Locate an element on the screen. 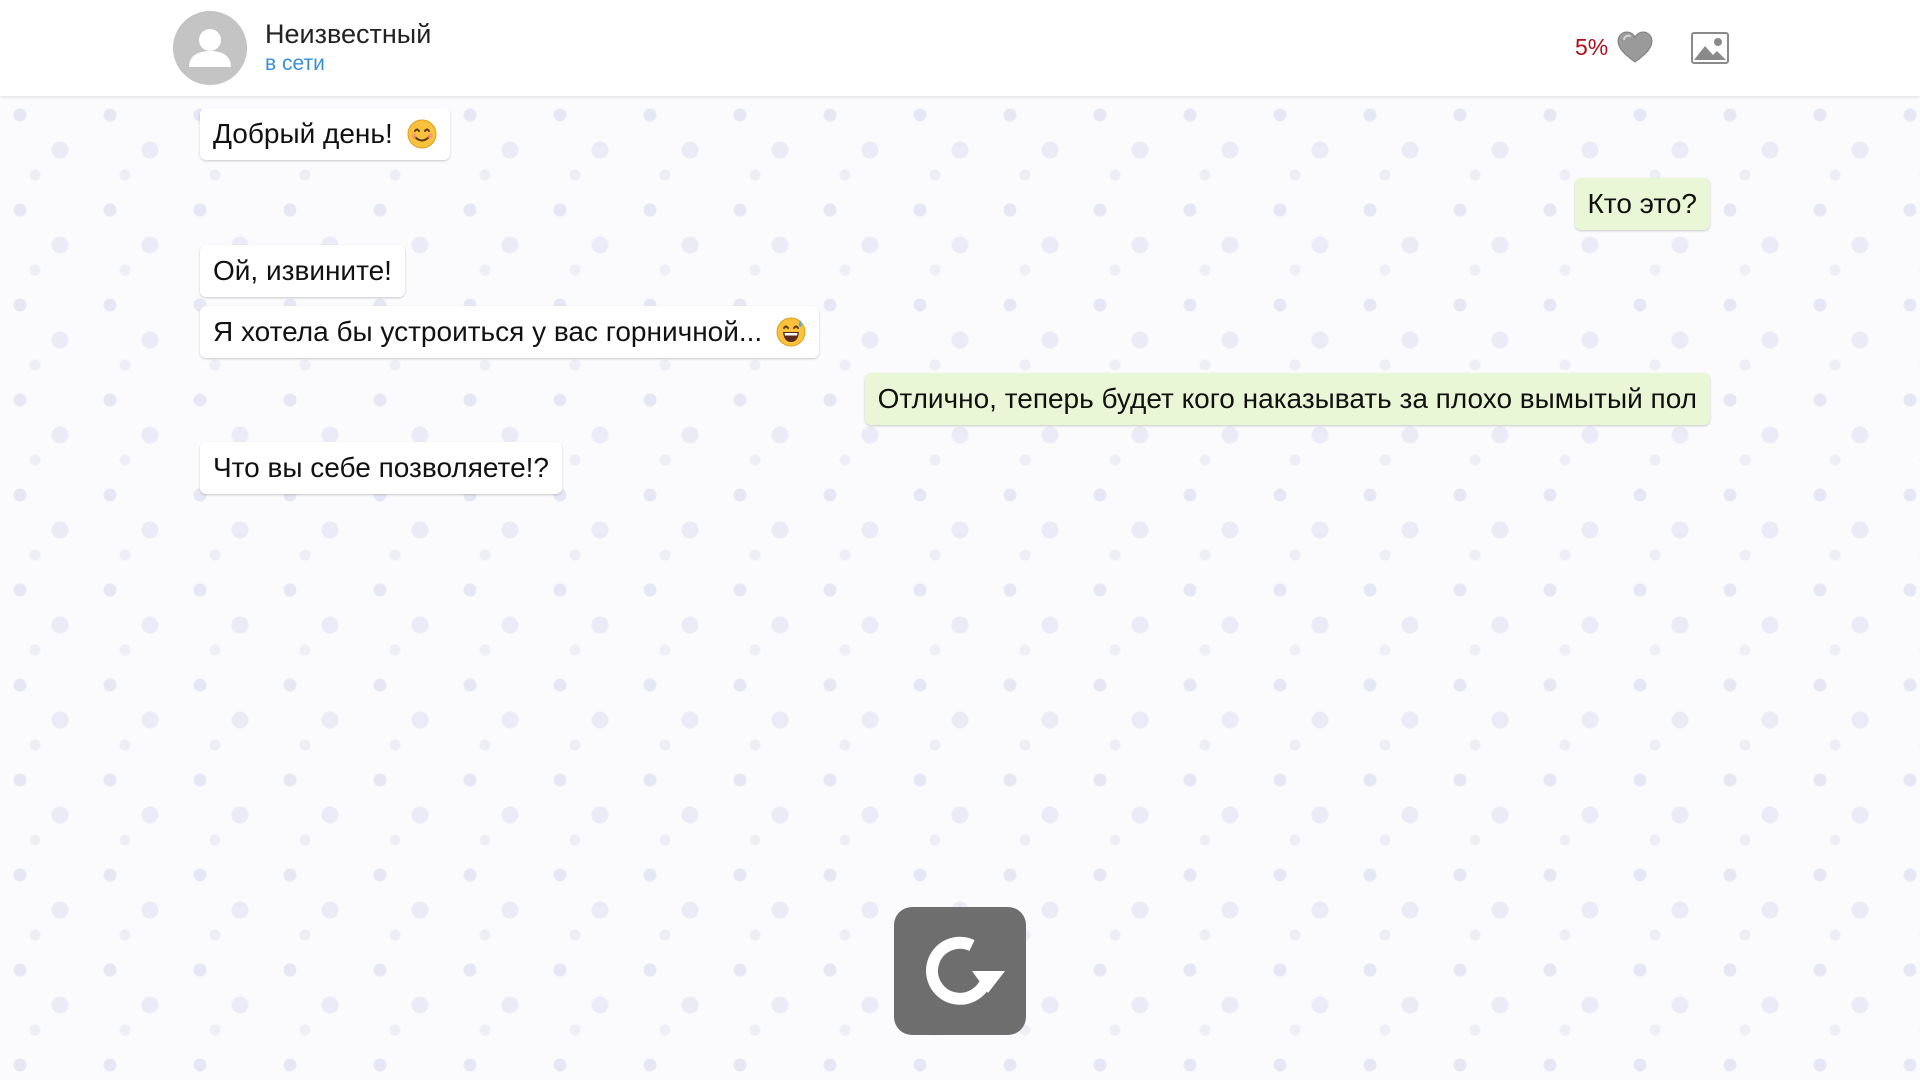  user-silhouette-icon is located at coordinates (210, 48).